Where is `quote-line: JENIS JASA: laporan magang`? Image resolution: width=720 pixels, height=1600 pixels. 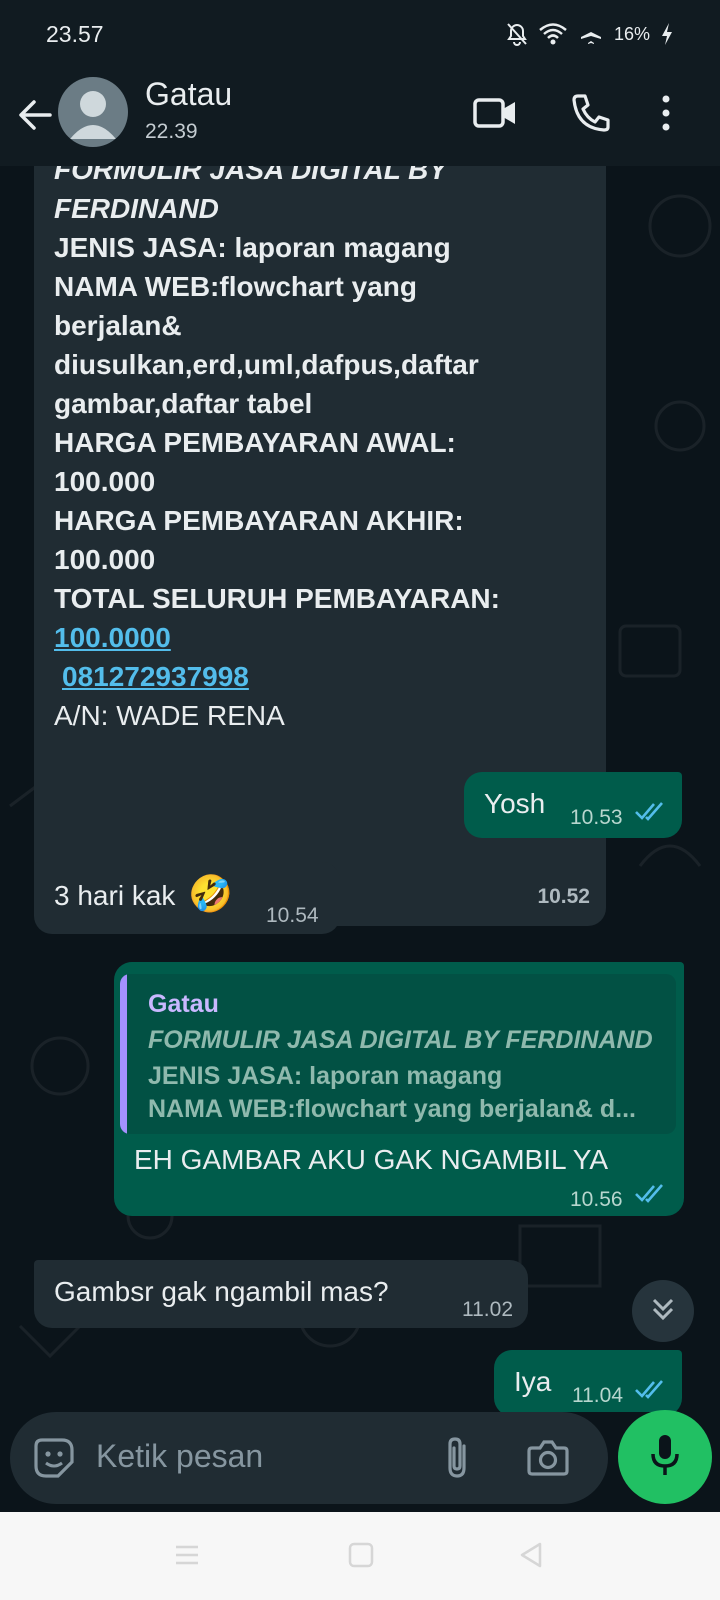
quote-line: JENIS JASA: laporan magang is located at coordinates (325, 1076).